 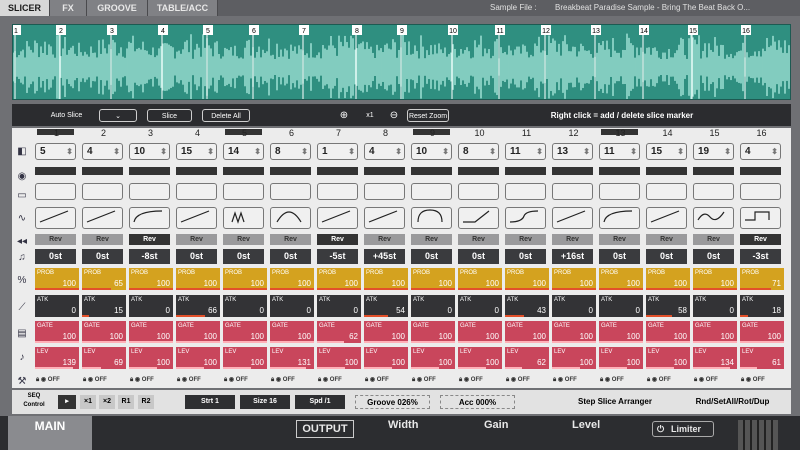 I want to click on column-number: 9, so click(x=432, y=133).